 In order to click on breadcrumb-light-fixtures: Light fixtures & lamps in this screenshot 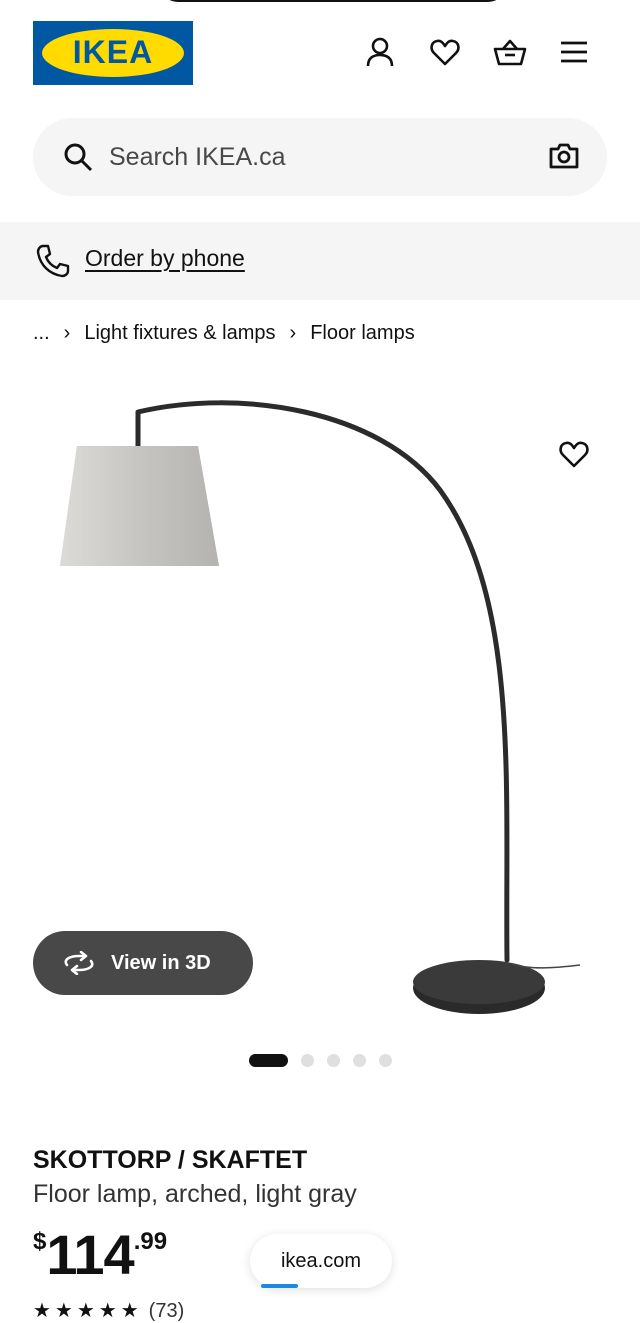, I will do `click(179, 333)`.